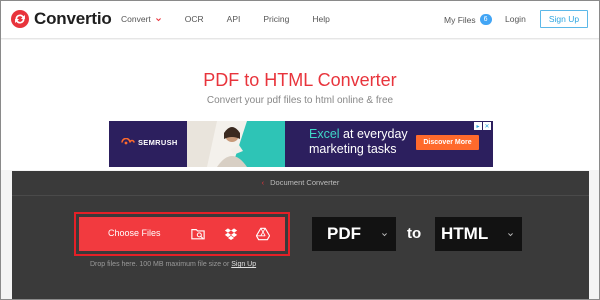  I want to click on convertio-logo-icon, so click(20, 19).